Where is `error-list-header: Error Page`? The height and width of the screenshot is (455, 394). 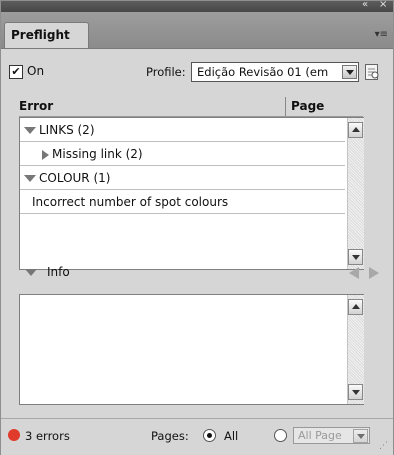 error-list-header: Error Page is located at coordinates (191, 107).